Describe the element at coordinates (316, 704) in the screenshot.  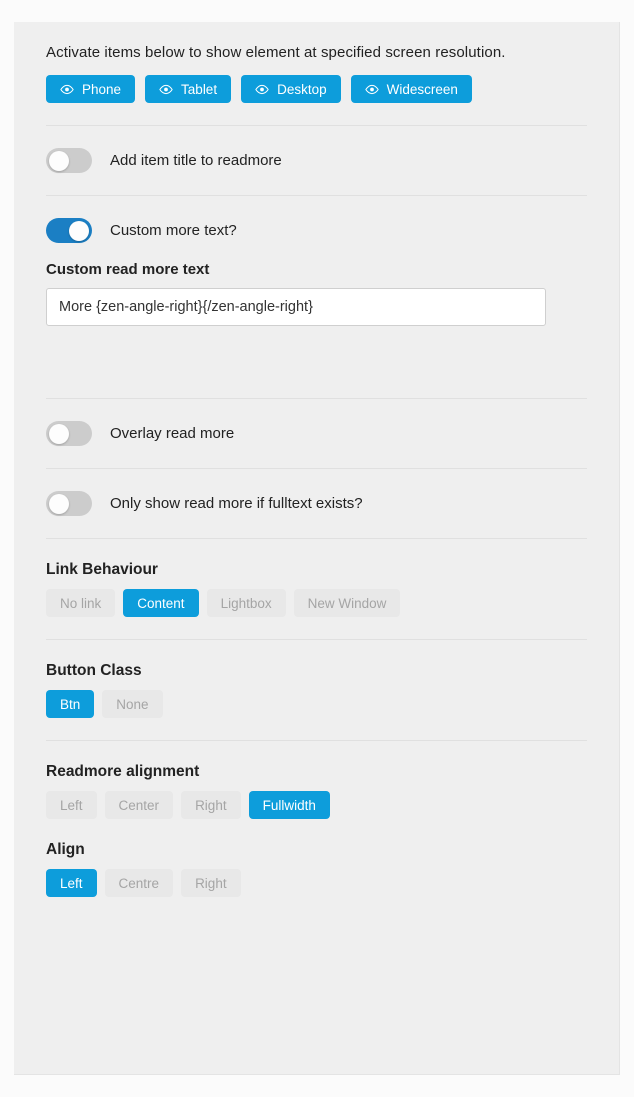
I see `pill-row: Btn None` at that location.